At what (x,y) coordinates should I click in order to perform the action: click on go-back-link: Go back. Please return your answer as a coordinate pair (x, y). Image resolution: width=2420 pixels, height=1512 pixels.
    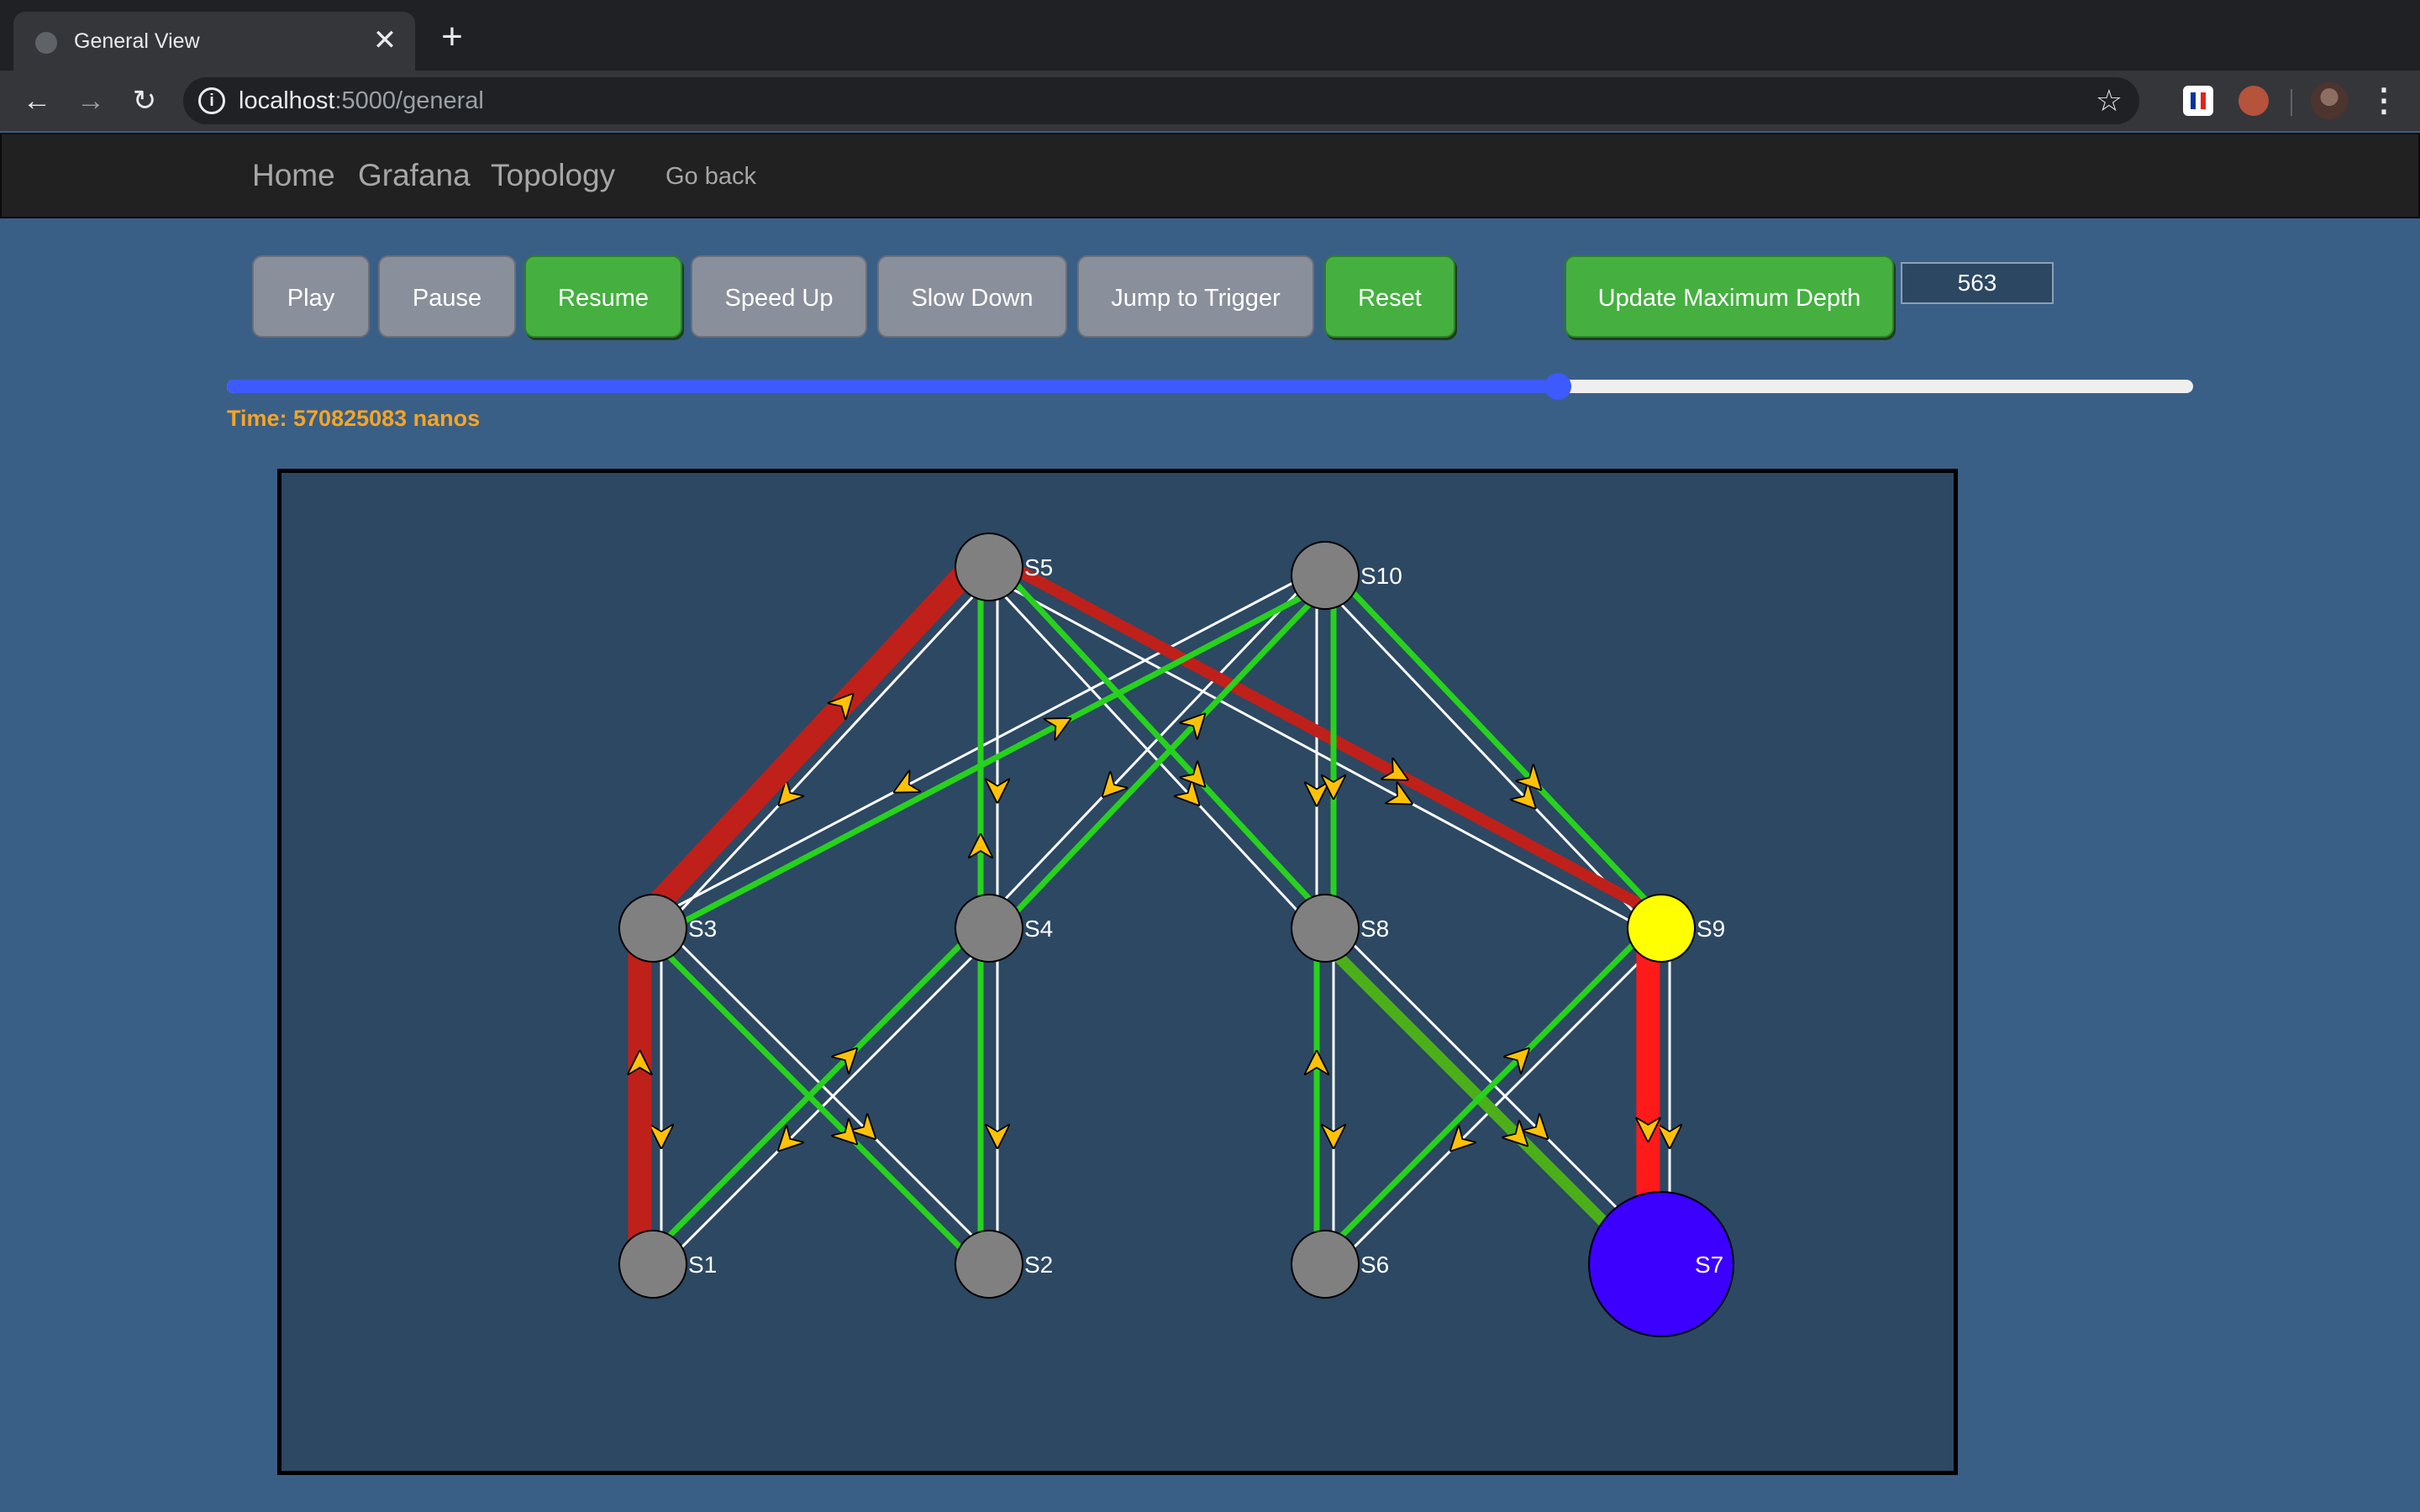
    Looking at the image, I should click on (711, 176).